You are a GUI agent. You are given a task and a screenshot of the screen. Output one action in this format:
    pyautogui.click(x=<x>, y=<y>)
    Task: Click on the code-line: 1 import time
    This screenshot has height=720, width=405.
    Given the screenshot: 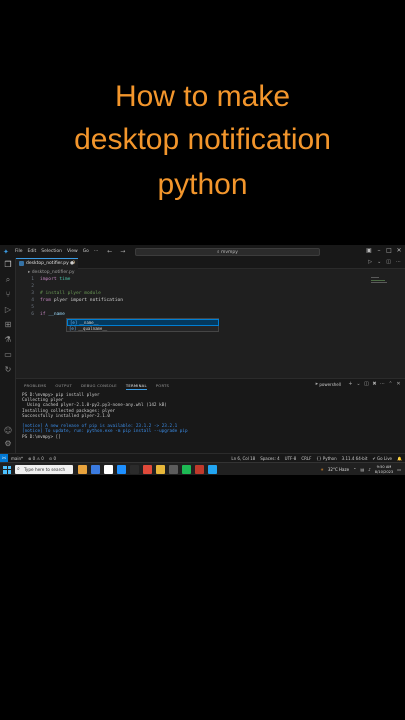 What is the action you would take?
    pyautogui.click(x=51, y=279)
    